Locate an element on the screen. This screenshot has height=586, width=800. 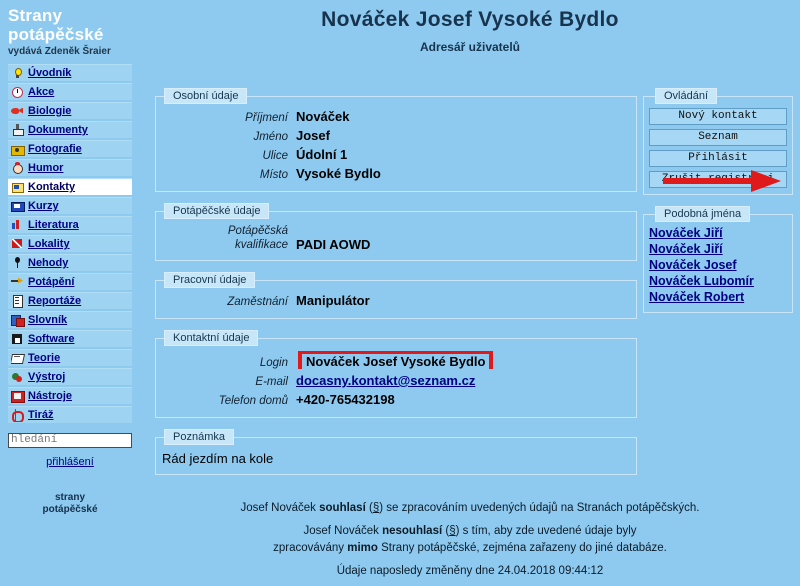
contact-data-legend: Kontaktní údaje is located at coordinates (211, 338).